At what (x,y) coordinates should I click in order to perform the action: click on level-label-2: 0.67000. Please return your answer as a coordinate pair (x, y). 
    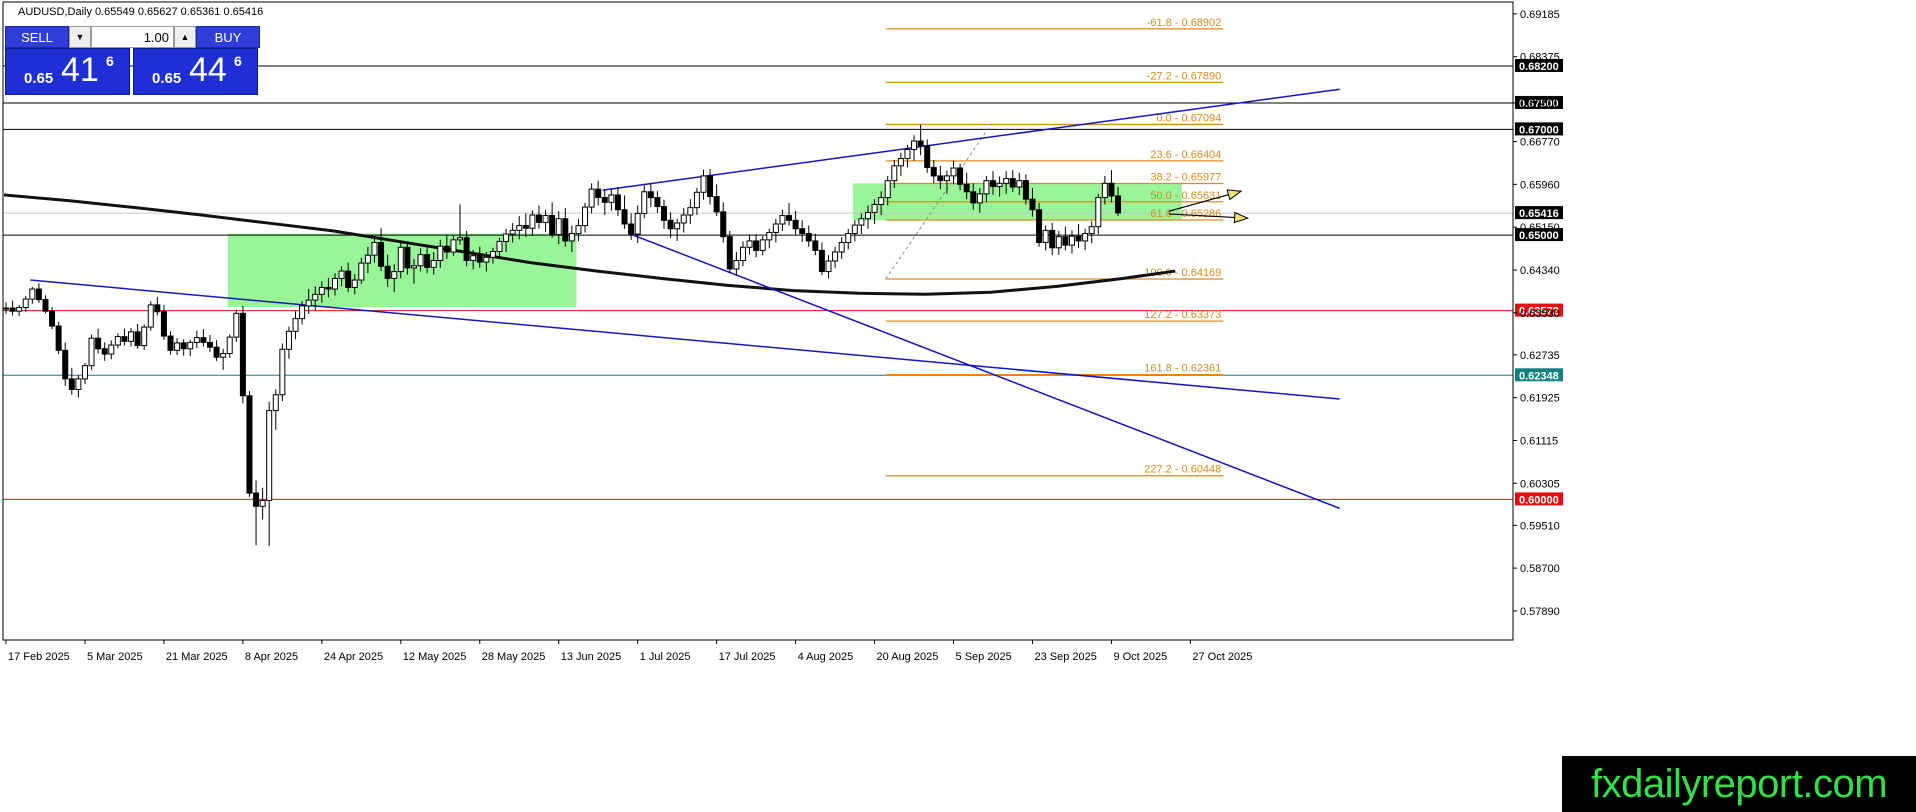
    Looking at the image, I should click on (1539, 130).